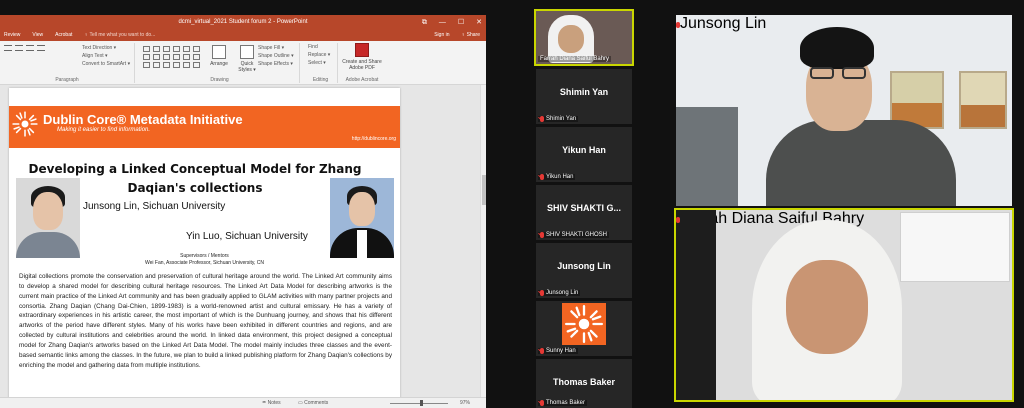 This screenshot has height=408, width=1024. What do you see at coordinates (313, 403) in the screenshot?
I see `comments-button: ▭ Comments` at bounding box center [313, 403].